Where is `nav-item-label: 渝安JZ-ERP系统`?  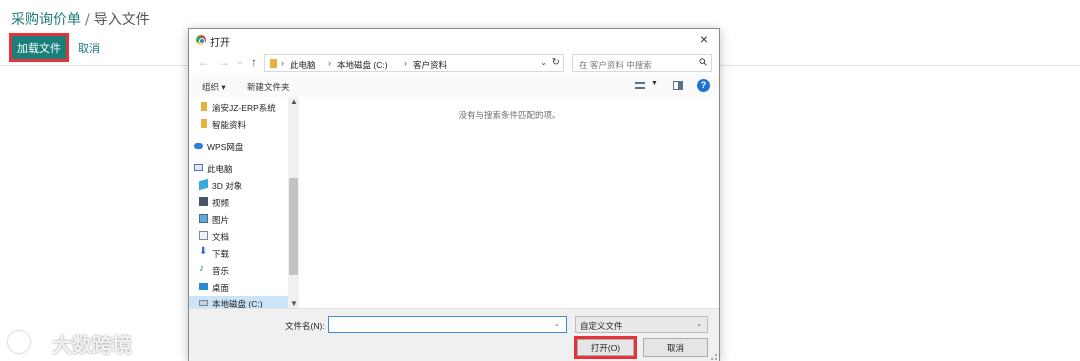
nav-item-label: 渝安JZ-ERP系统 is located at coordinates (244, 108).